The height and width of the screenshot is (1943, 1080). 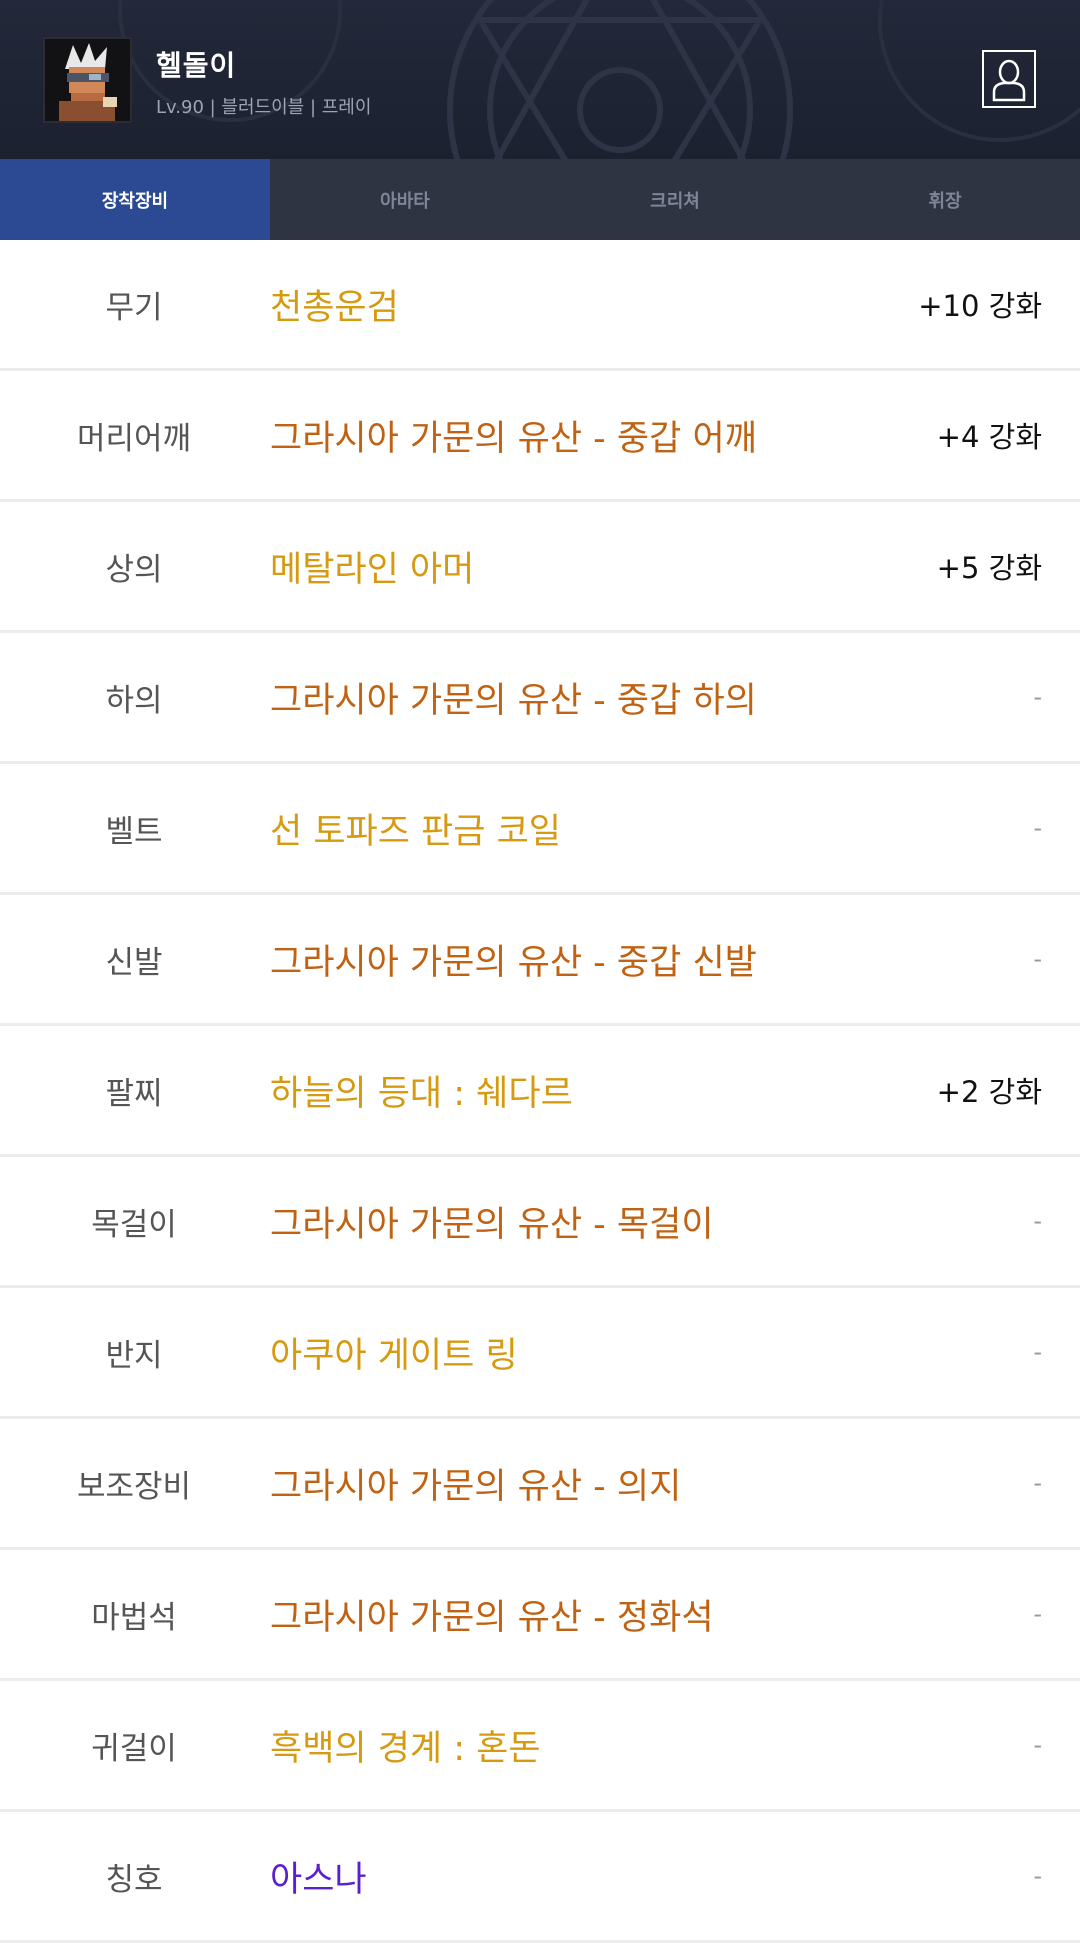 What do you see at coordinates (540, 79) in the screenshot?
I see `character-header: 헬돌이 Lv.90 | 블러드이블 | 프레이` at bounding box center [540, 79].